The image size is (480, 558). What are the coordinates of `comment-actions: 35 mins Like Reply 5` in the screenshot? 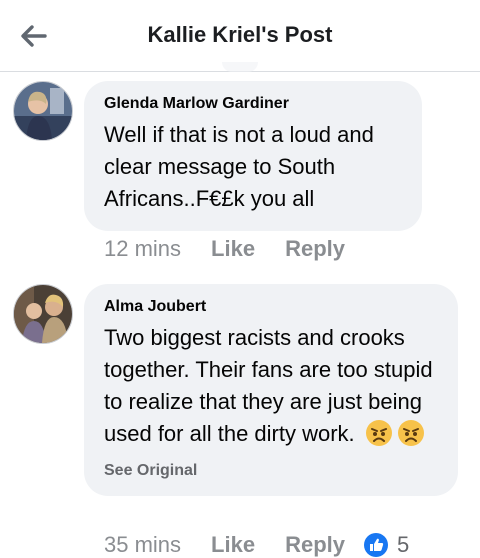 It's located at (256, 545).